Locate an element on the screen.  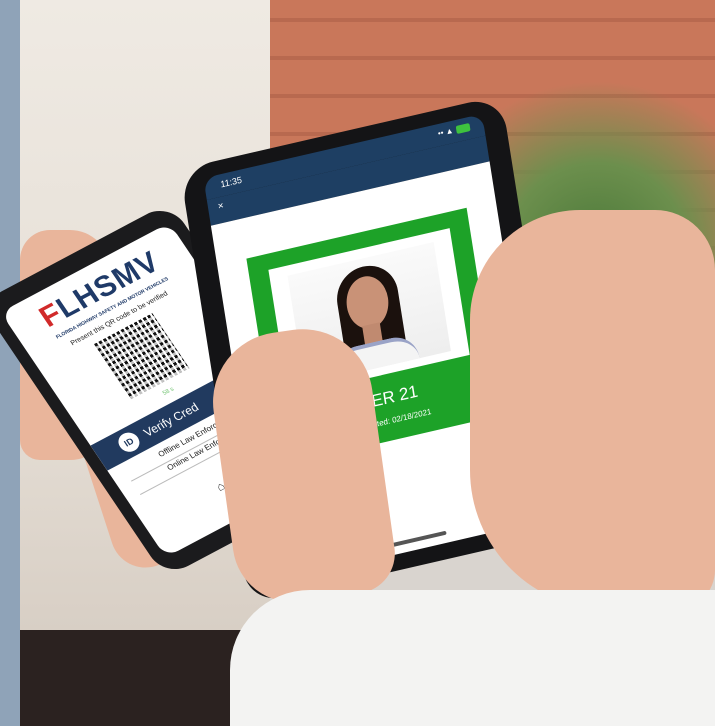
white-sleeve is located at coordinates (472, 658).